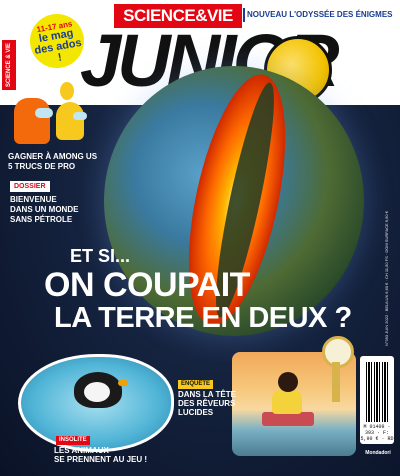 The width and height of the screenshot is (400, 476). What do you see at coordinates (9, 65) in the screenshot?
I see `side-brand-label: SCIENCE & VIE` at bounding box center [9, 65].